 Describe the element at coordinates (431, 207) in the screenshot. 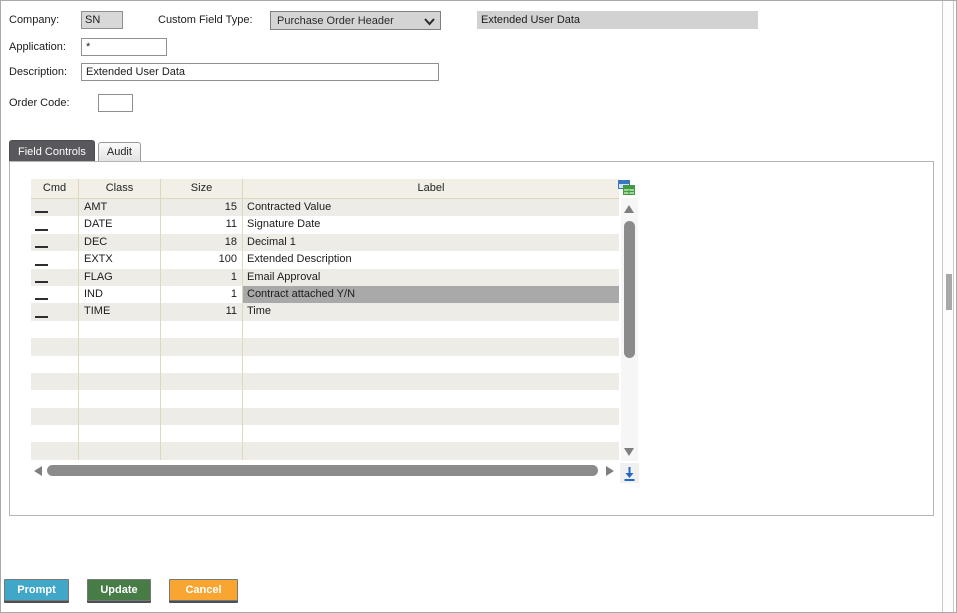

I see `cell-label: Contracted Value` at that location.